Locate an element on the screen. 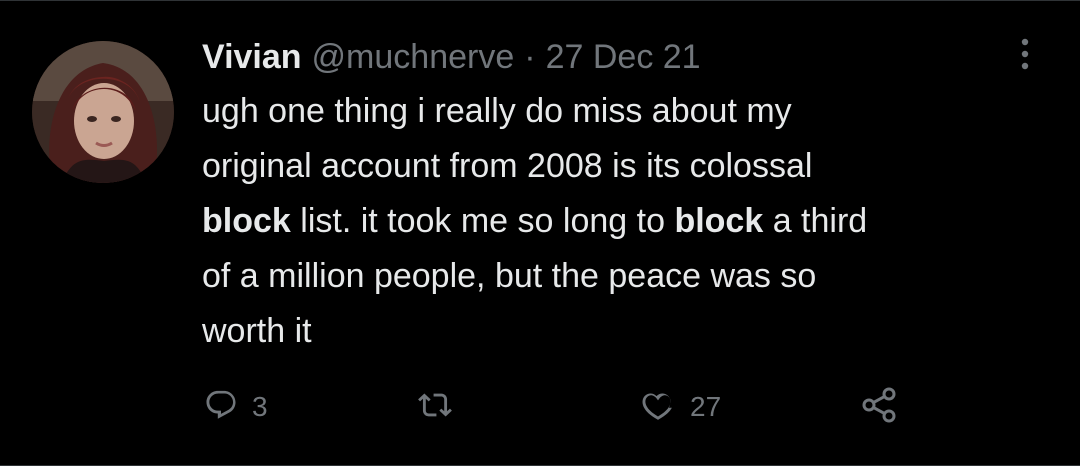  heart-icon is located at coordinates (658, 407).